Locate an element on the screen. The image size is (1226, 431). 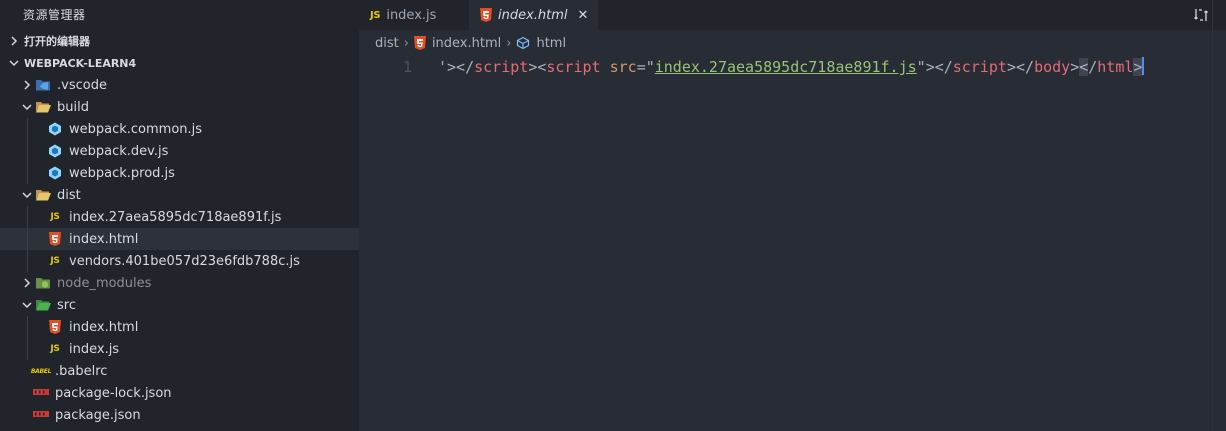
tree-item-label: webpack.dev.js is located at coordinates (119, 151).